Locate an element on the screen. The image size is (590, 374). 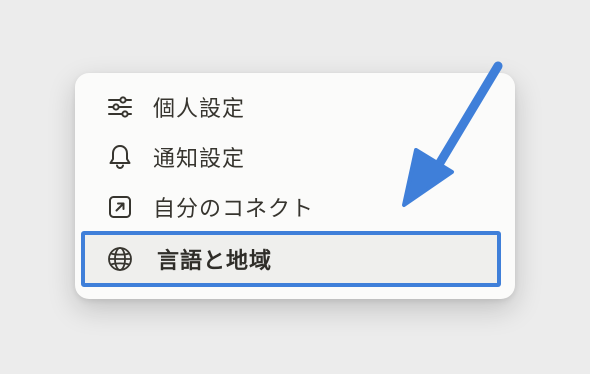
globe-icon is located at coordinates (120, 259).